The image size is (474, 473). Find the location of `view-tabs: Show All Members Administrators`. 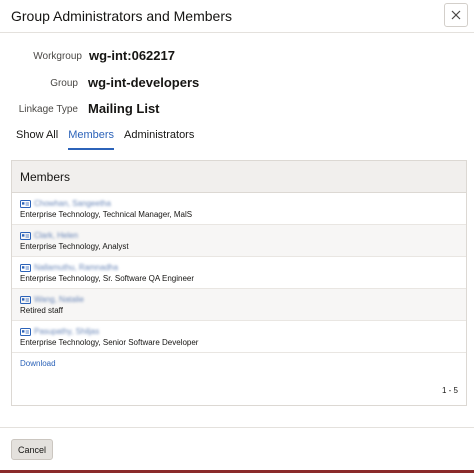

view-tabs: Show All Members Administrators is located at coordinates (105, 139).